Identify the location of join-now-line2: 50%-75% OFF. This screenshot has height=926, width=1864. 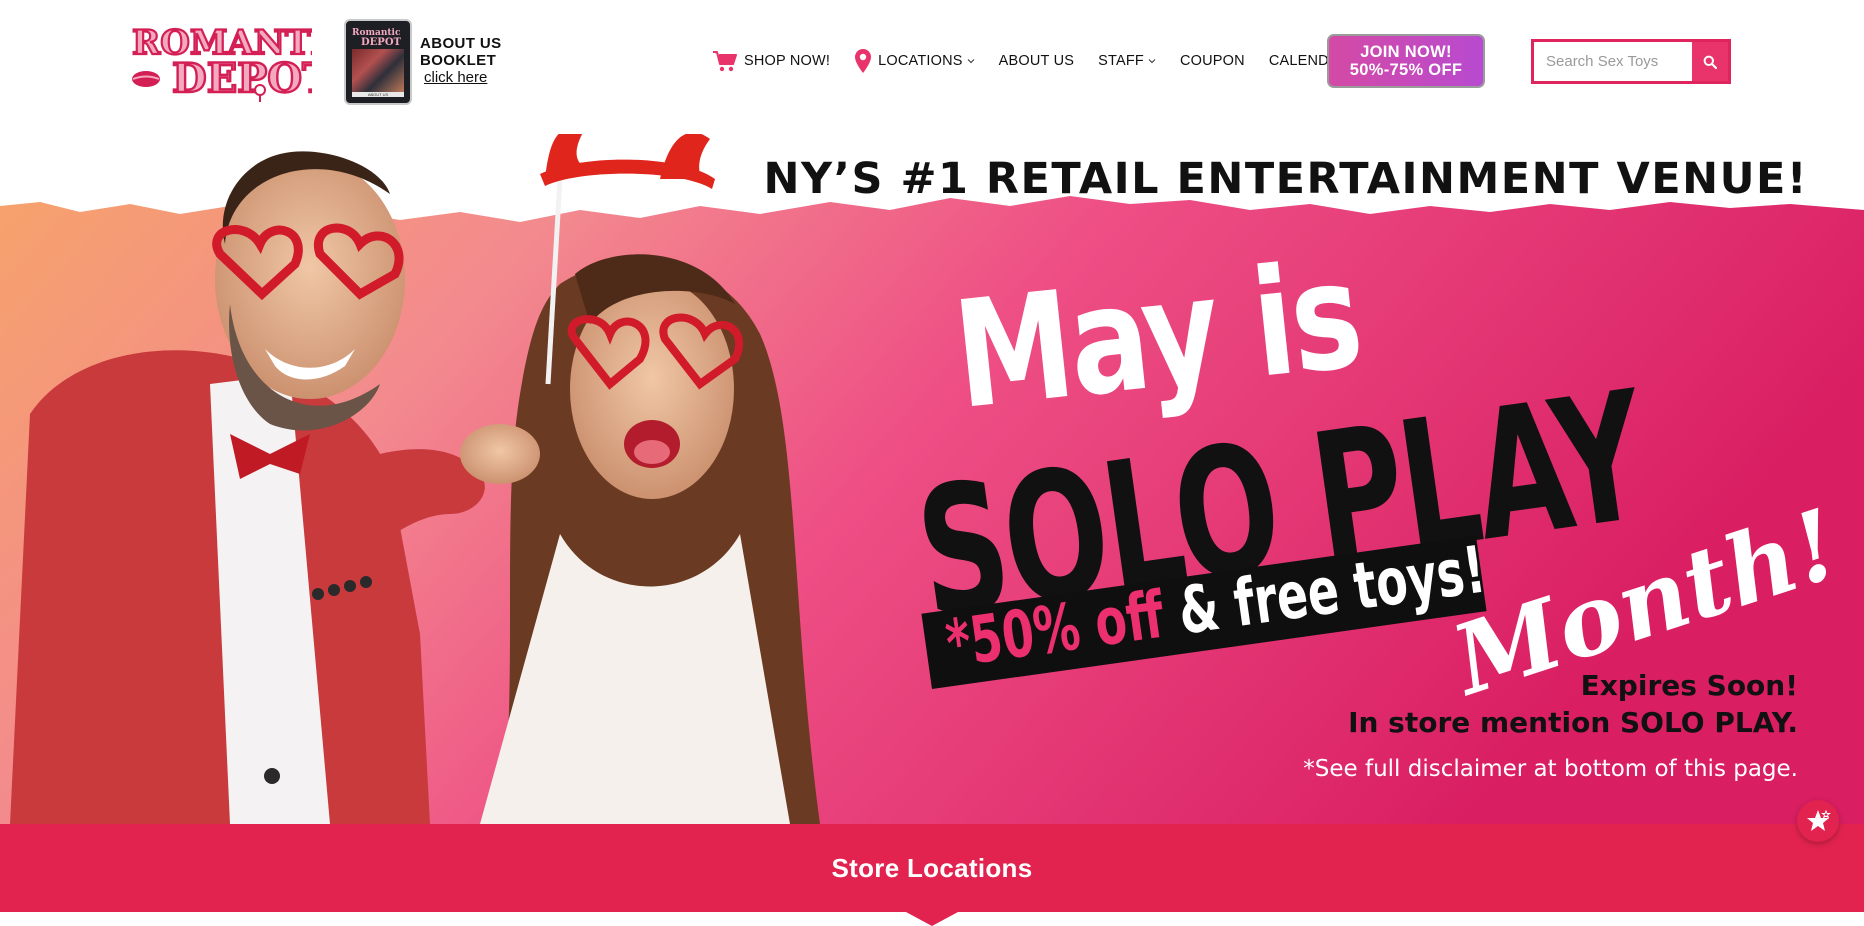
(1406, 70).